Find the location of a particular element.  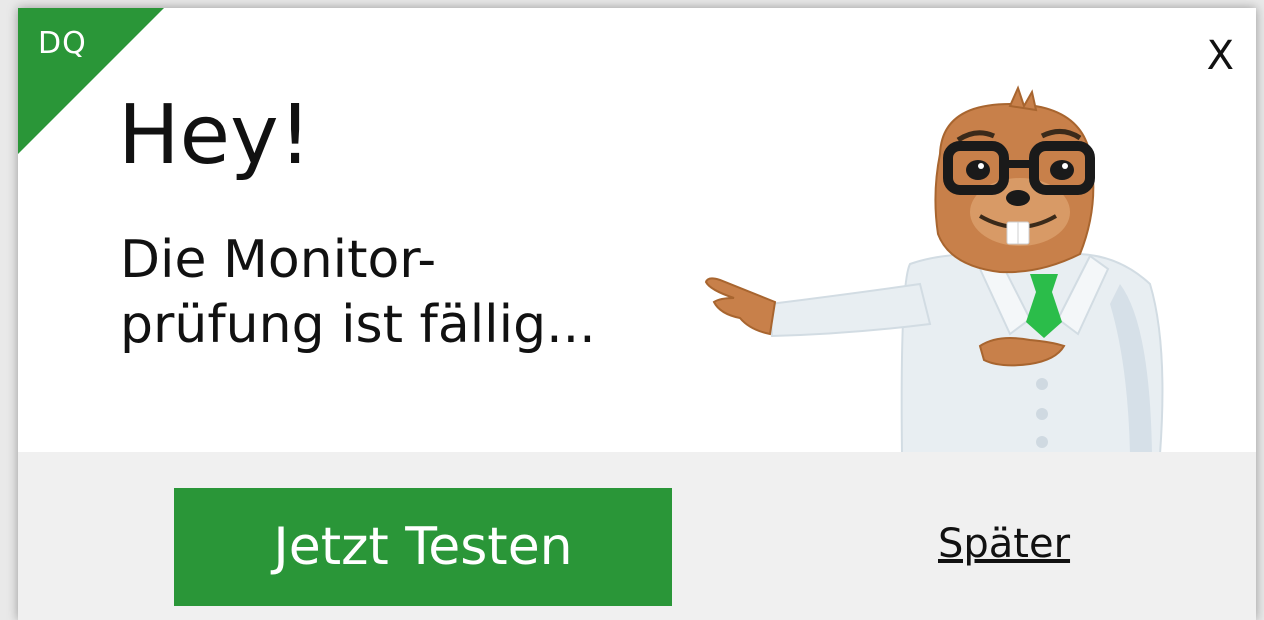

message-line-1: Die Monitor- is located at coordinates (278, 260).